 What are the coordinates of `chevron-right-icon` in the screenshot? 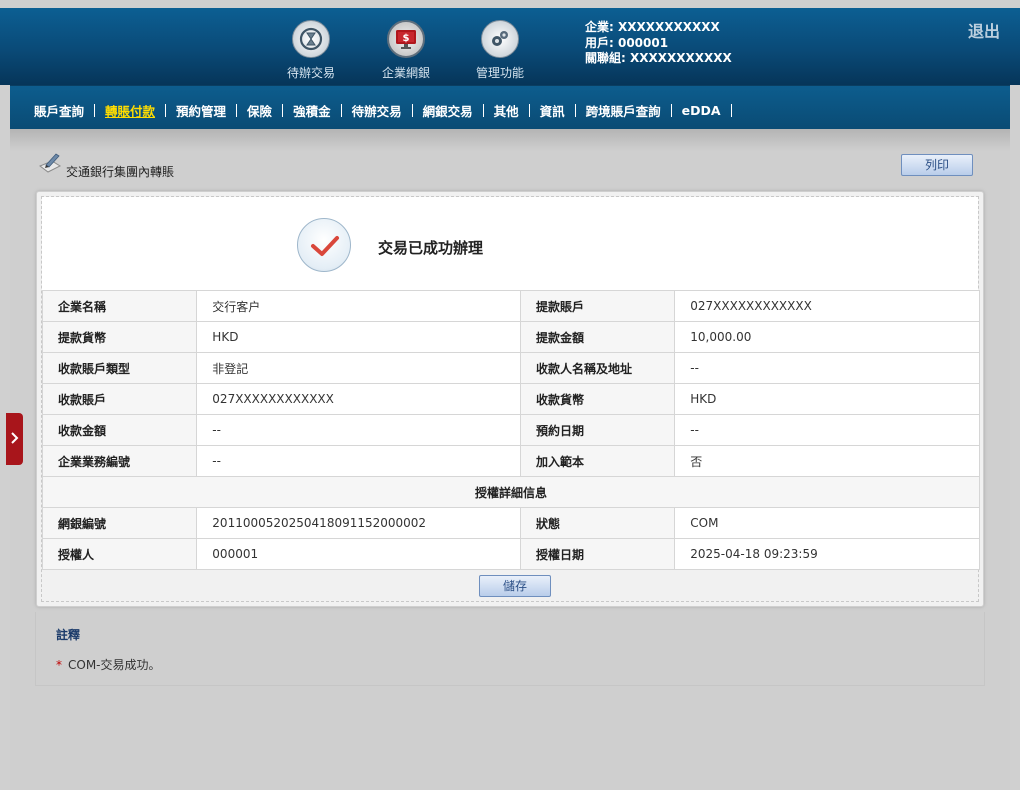 It's located at (15, 439).